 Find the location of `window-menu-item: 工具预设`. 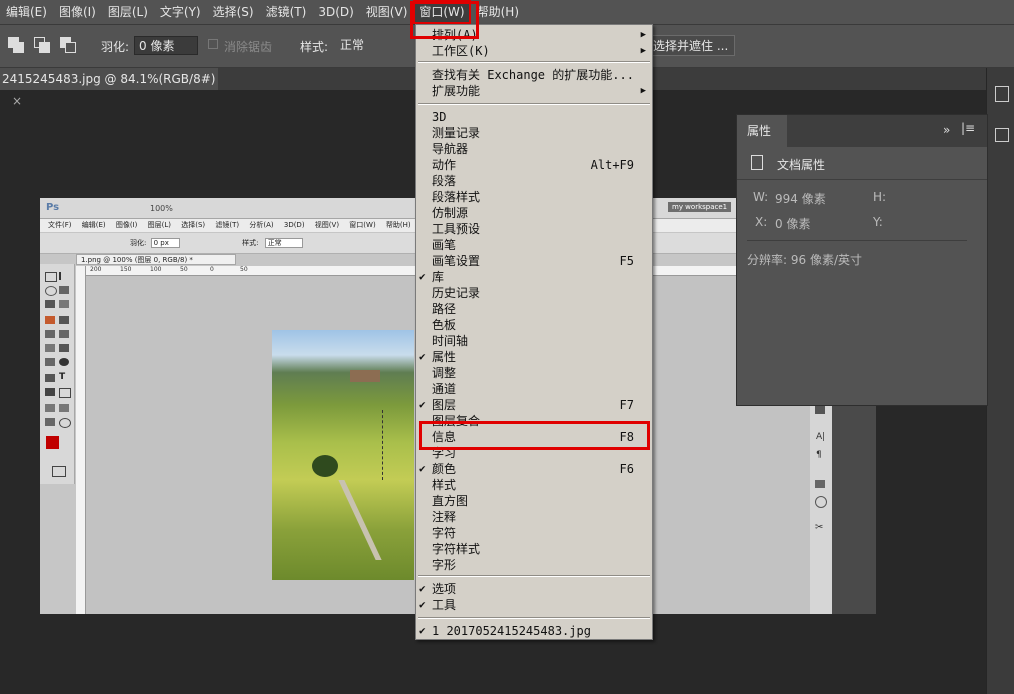

window-menu-item: 工具预设 is located at coordinates (541, 229).